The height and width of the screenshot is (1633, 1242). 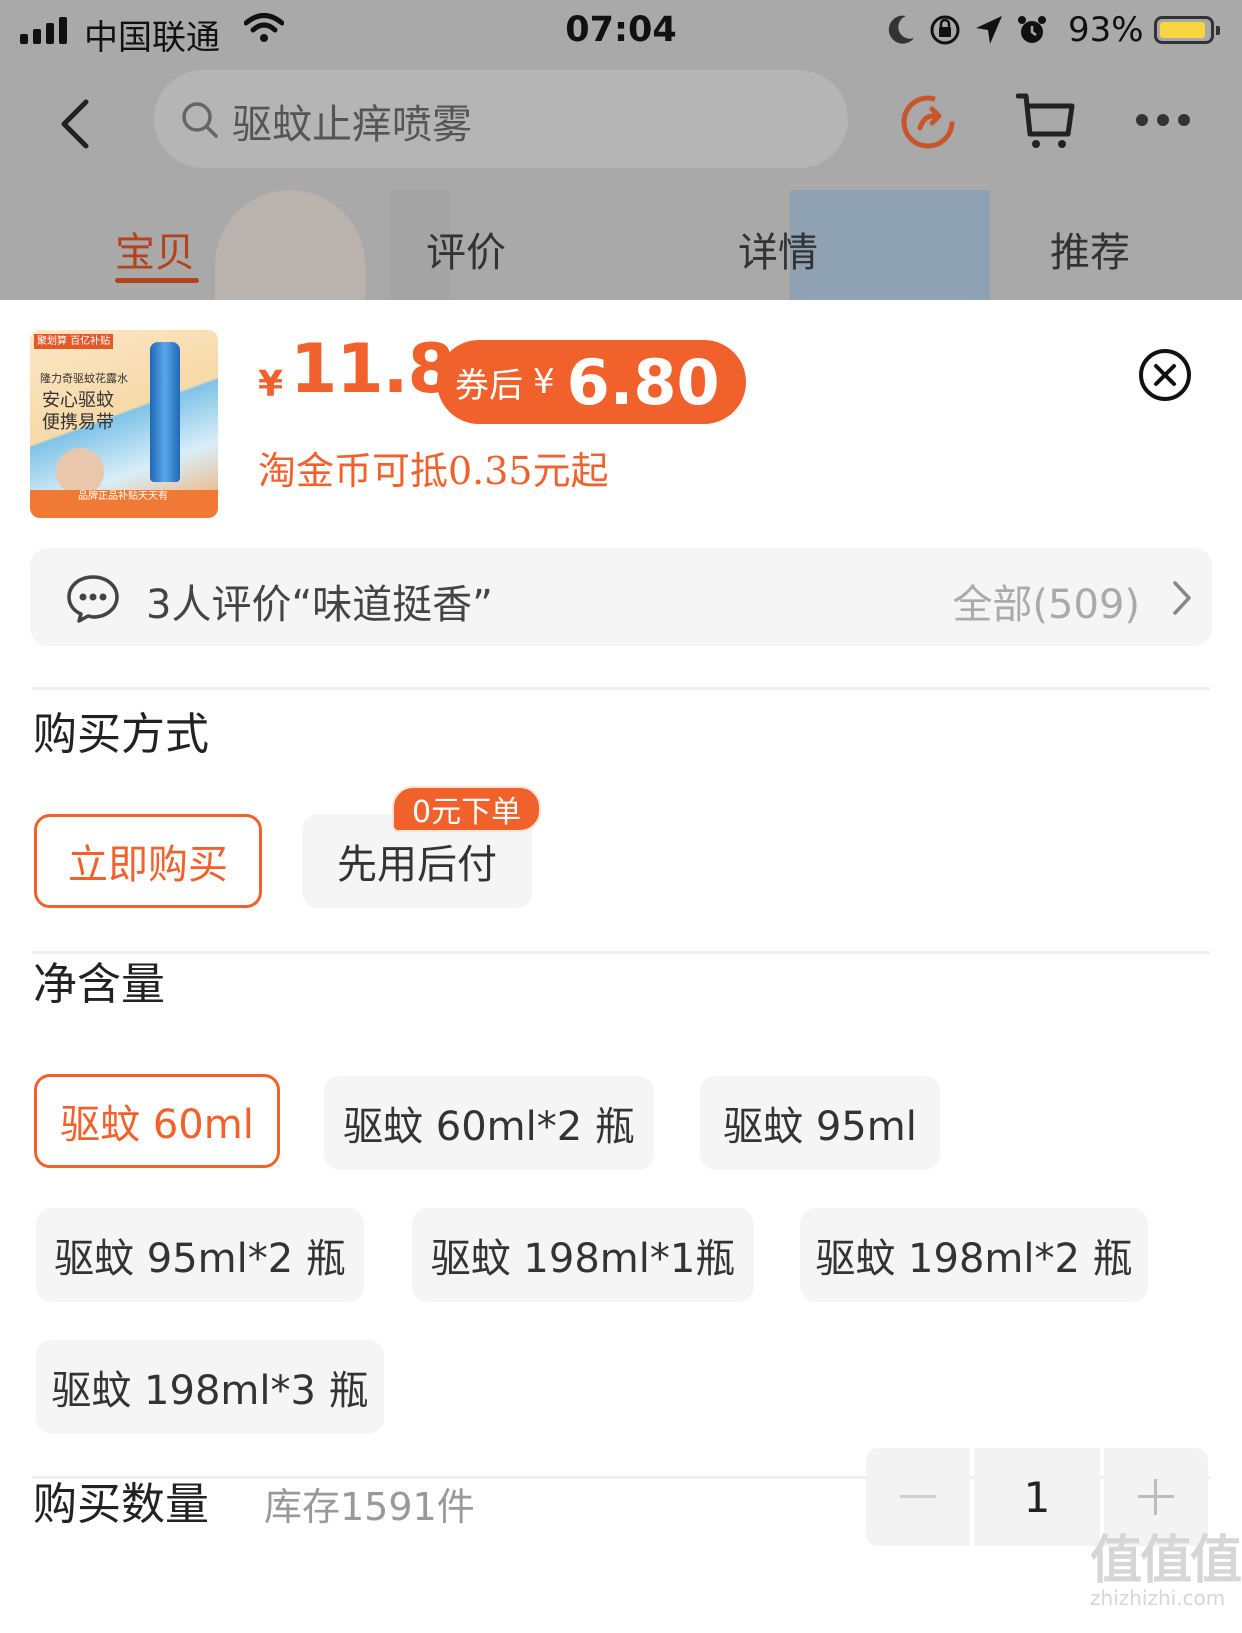 I want to click on thumbnail-footer: 品牌正品补贴天天有, so click(x=124, y=504).